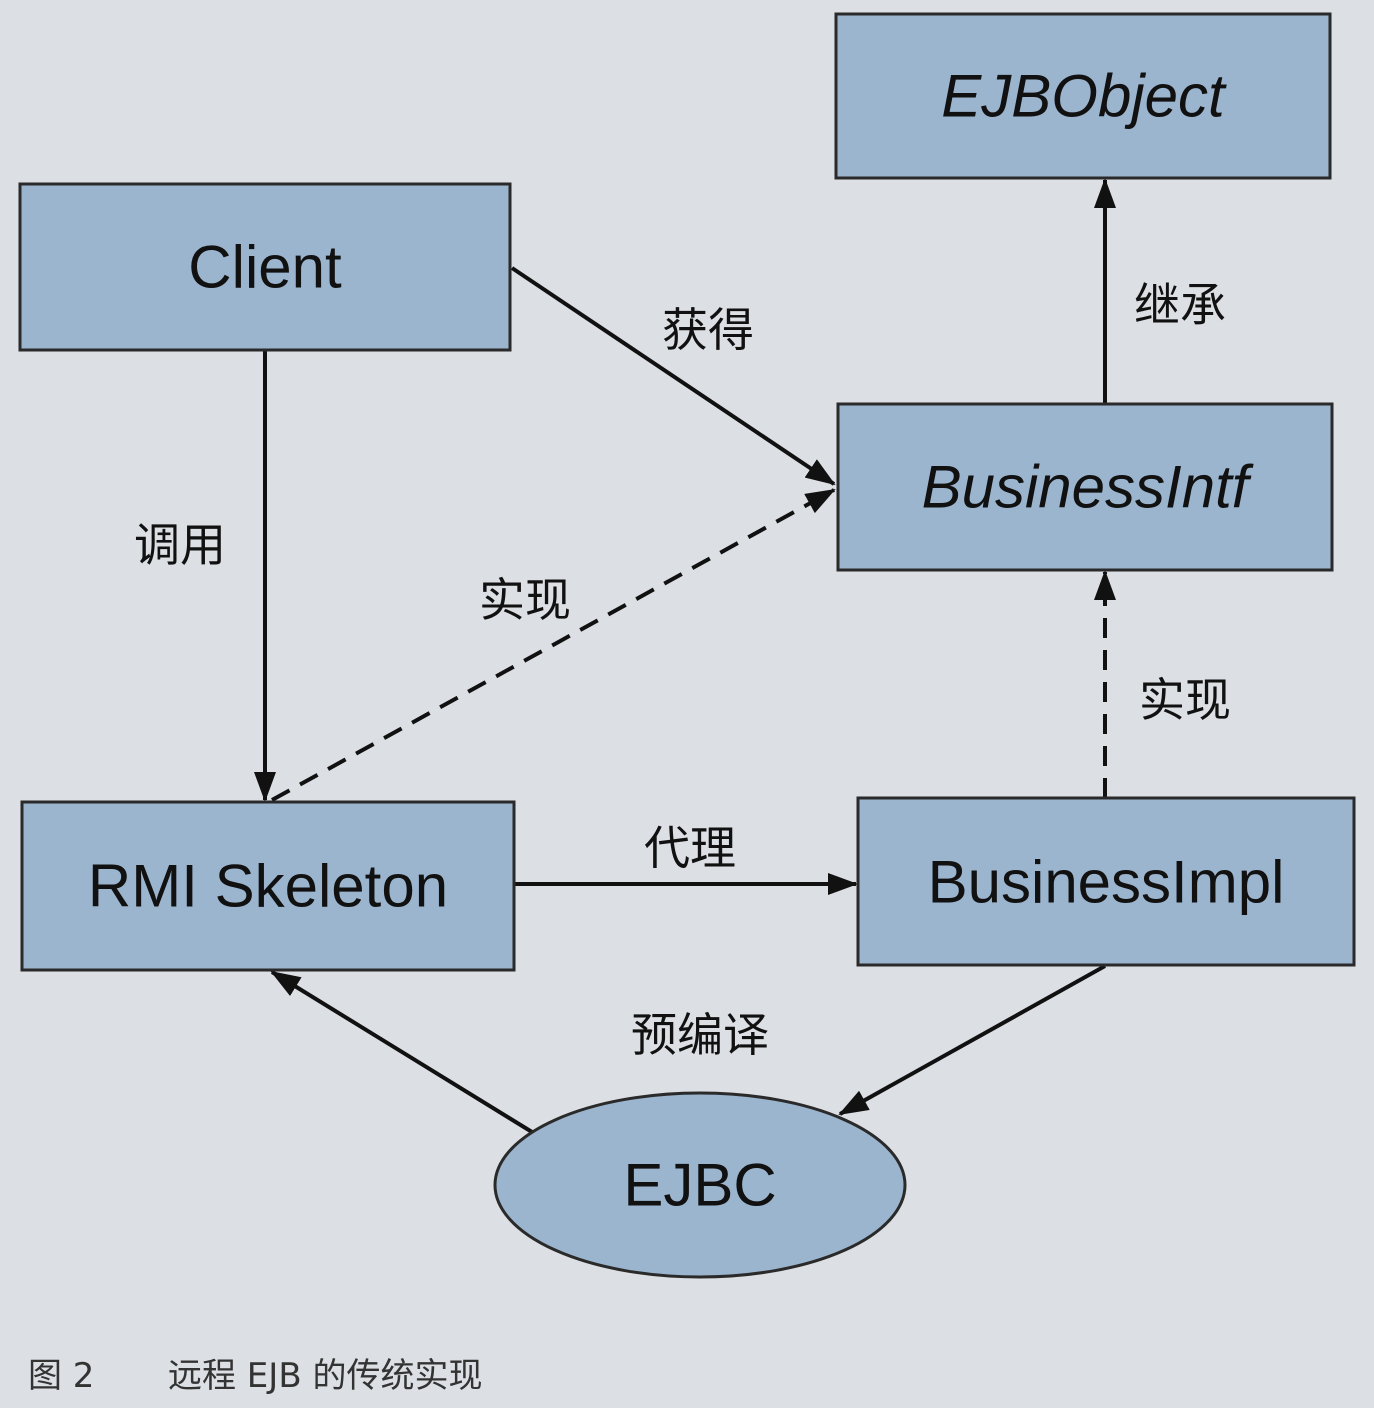 The height and width of the screenshot is (1408, 1374). I want to click on node-label-ejbc: EJBC, so click(699, 1185).